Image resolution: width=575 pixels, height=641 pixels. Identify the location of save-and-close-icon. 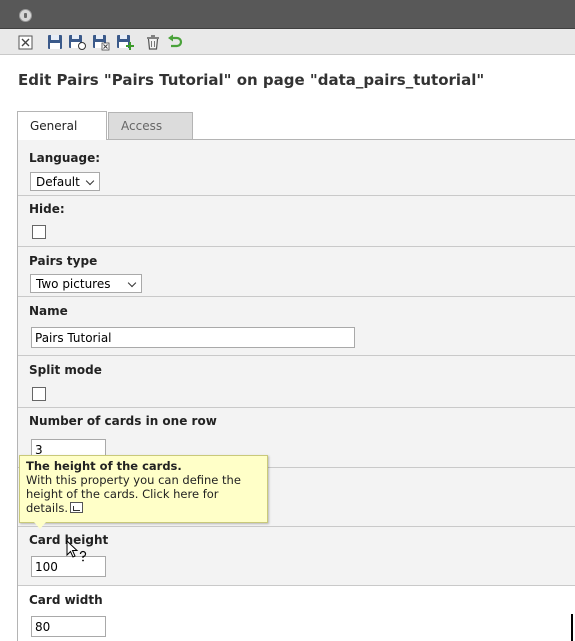
(101, 42).